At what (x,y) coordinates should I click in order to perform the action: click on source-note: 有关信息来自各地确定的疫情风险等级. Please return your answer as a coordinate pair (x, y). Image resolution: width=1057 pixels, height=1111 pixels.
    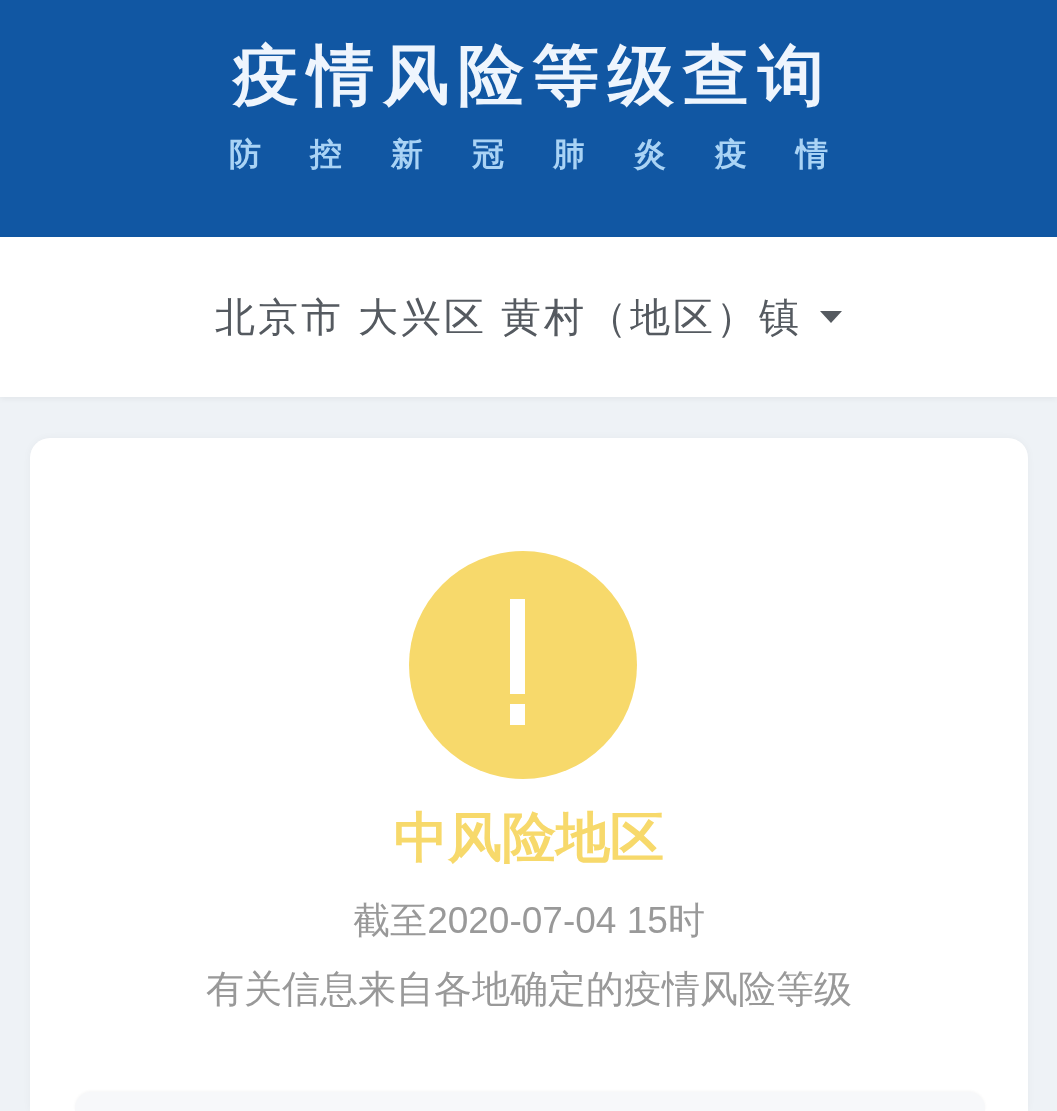
    Looking at the image, I should click on (529, 989).